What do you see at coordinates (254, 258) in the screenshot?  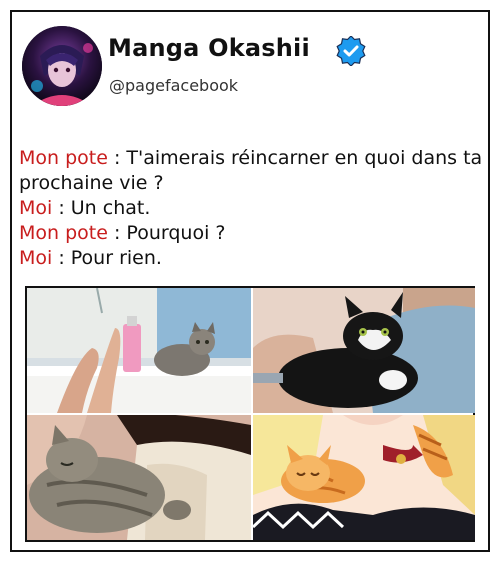 I see `post-line: Moi : Pour rien.` at bounding box center [254, 258].